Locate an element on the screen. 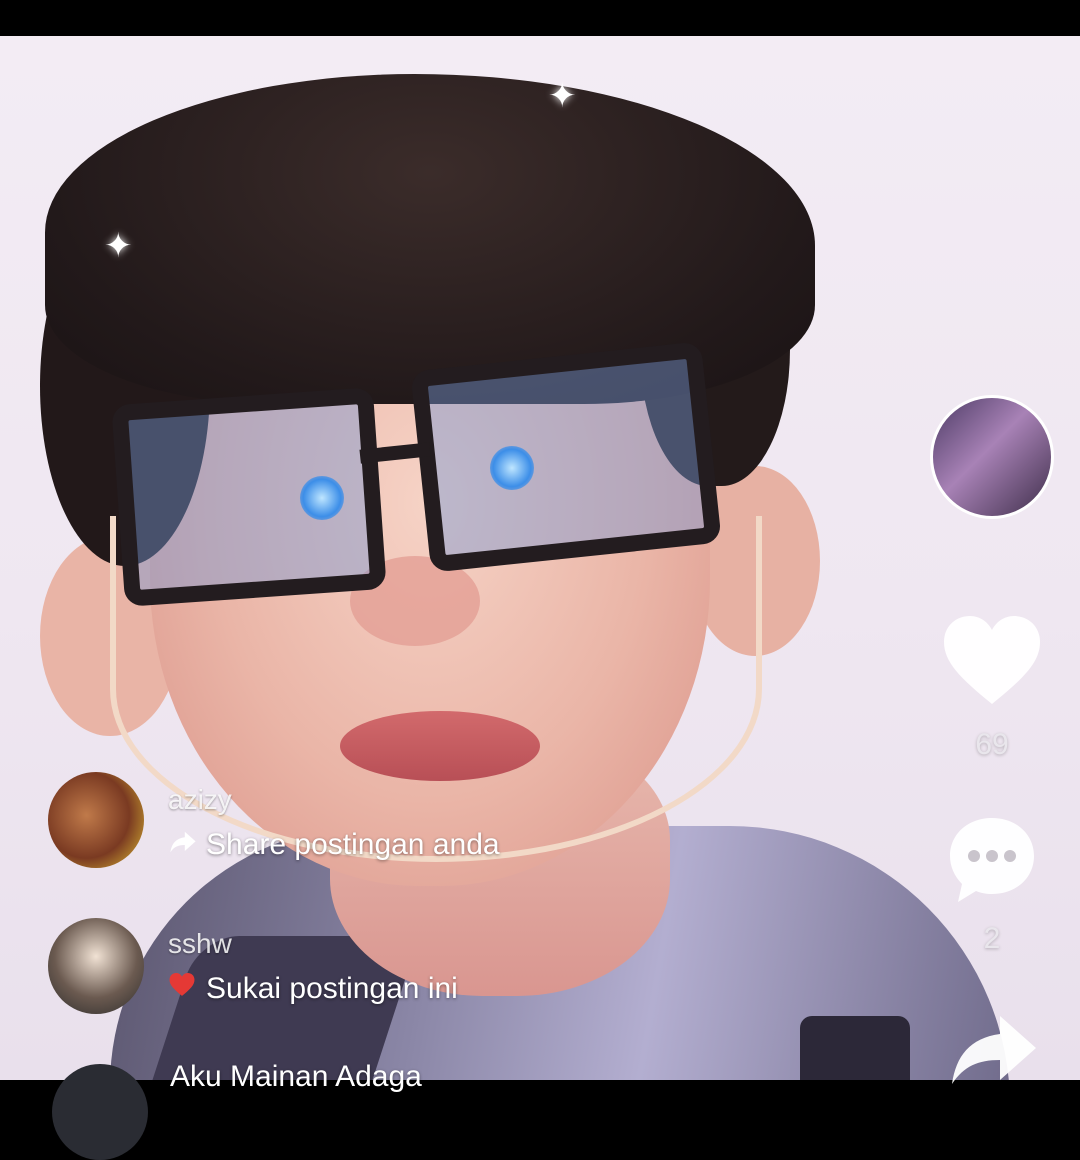 The image size is (1080, 1160). feed-message: Sukai postingan ini is located at coordinates (313, 989).